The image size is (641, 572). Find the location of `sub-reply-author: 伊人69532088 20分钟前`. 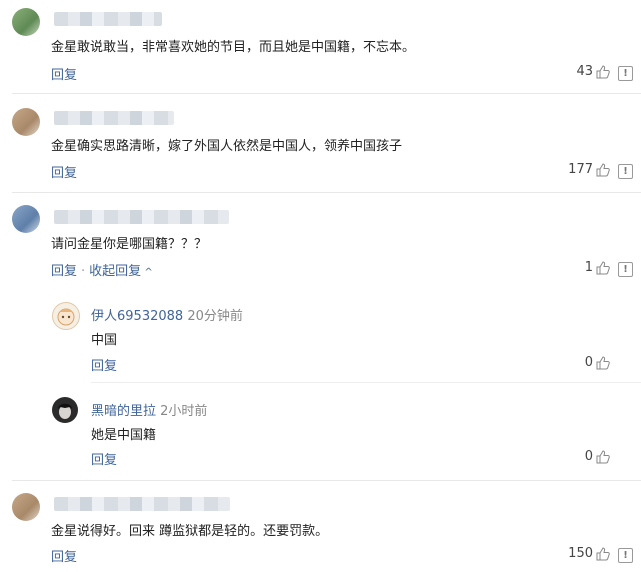

sub-reply-author: 伊人69532088 20分钟前 is located at coordinates (167, 314).